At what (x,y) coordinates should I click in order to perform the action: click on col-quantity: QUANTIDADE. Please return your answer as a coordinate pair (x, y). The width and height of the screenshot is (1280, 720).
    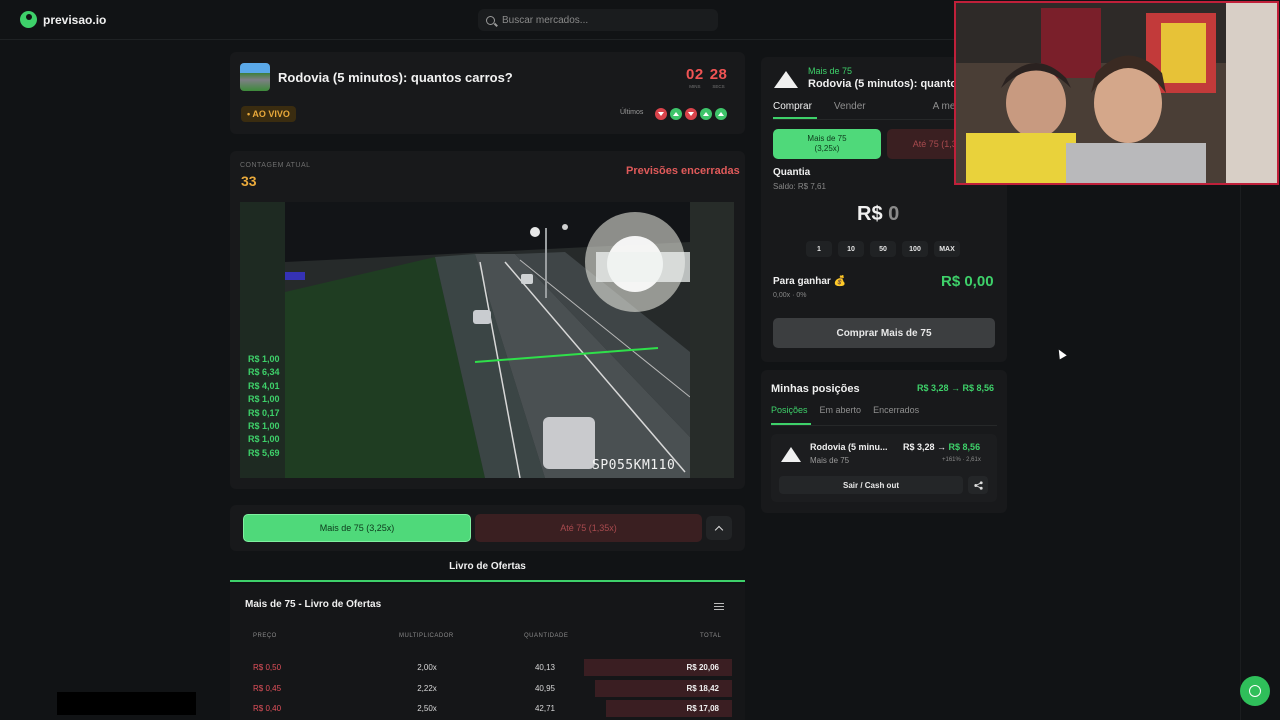
    Looking at the image, I should click on (546, 636).